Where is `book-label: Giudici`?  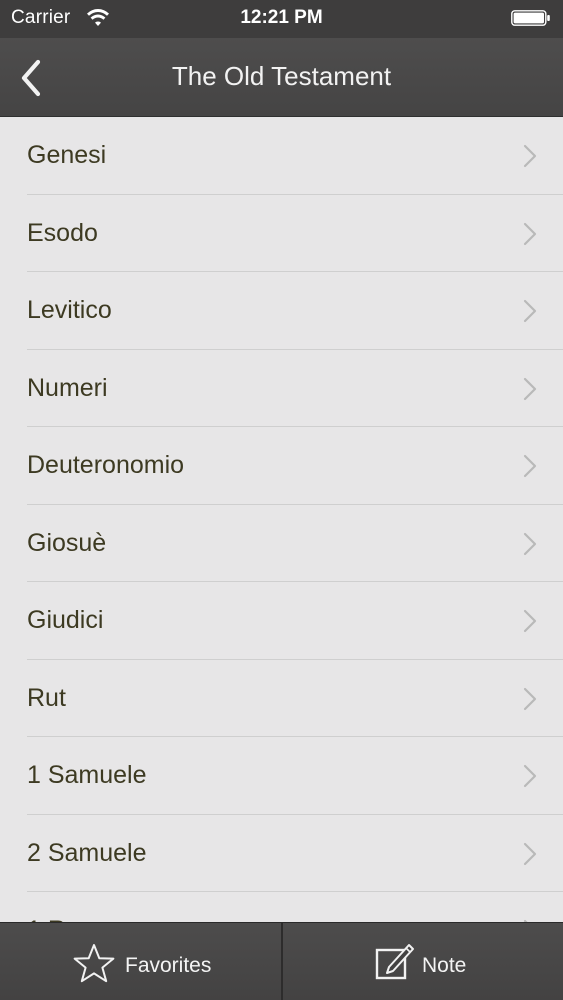
book-label: Giudici is located at coordinates (65, 620).